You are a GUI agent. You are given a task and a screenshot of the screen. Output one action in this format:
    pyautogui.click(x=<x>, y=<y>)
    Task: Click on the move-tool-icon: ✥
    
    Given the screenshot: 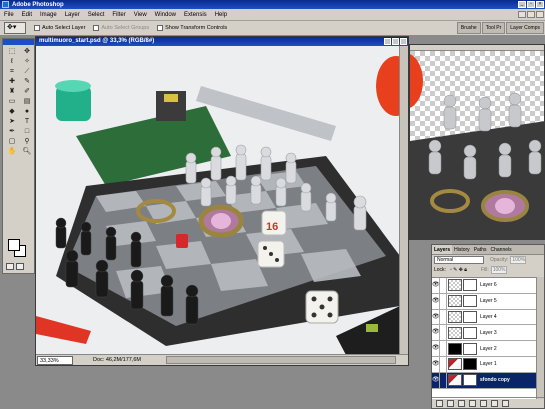 What is the action you would take?
    pyautogui.click(x=27, y=51)
    